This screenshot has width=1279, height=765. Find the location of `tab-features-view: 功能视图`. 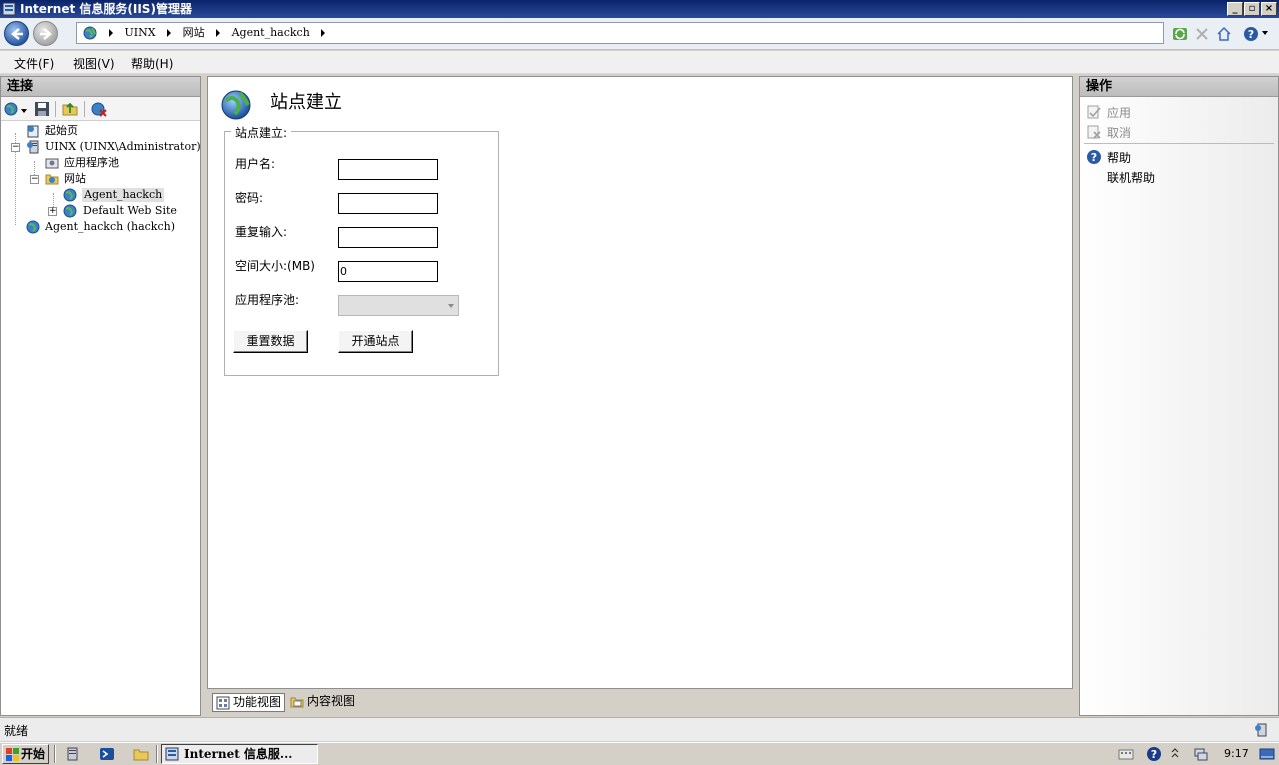

tab-features-view: 功能视图 is located at coordinates (249, 702).